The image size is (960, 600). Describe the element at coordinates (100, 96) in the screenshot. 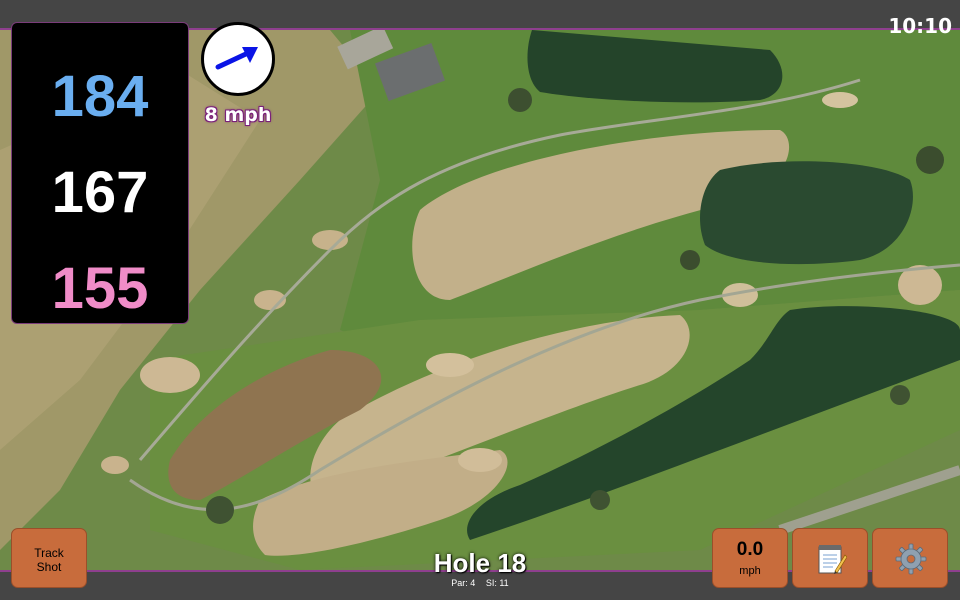

I see `distance-back: 184` at that location.